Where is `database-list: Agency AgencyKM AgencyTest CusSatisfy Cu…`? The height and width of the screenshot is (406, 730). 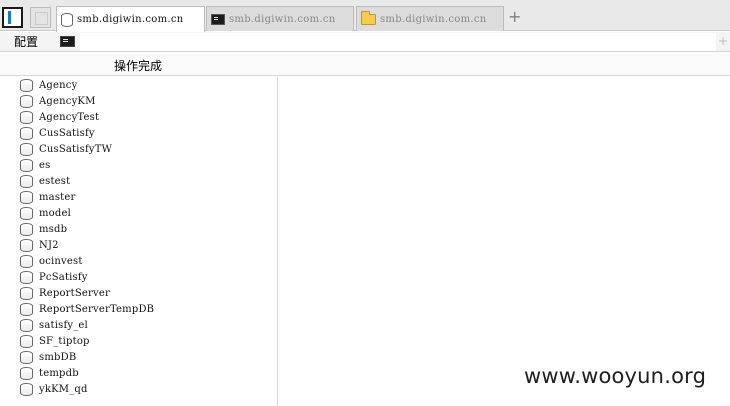
database-list: Agency AgencyKM AgencyTest CusSatisfy Cu… is located at coordinates (87, 237).